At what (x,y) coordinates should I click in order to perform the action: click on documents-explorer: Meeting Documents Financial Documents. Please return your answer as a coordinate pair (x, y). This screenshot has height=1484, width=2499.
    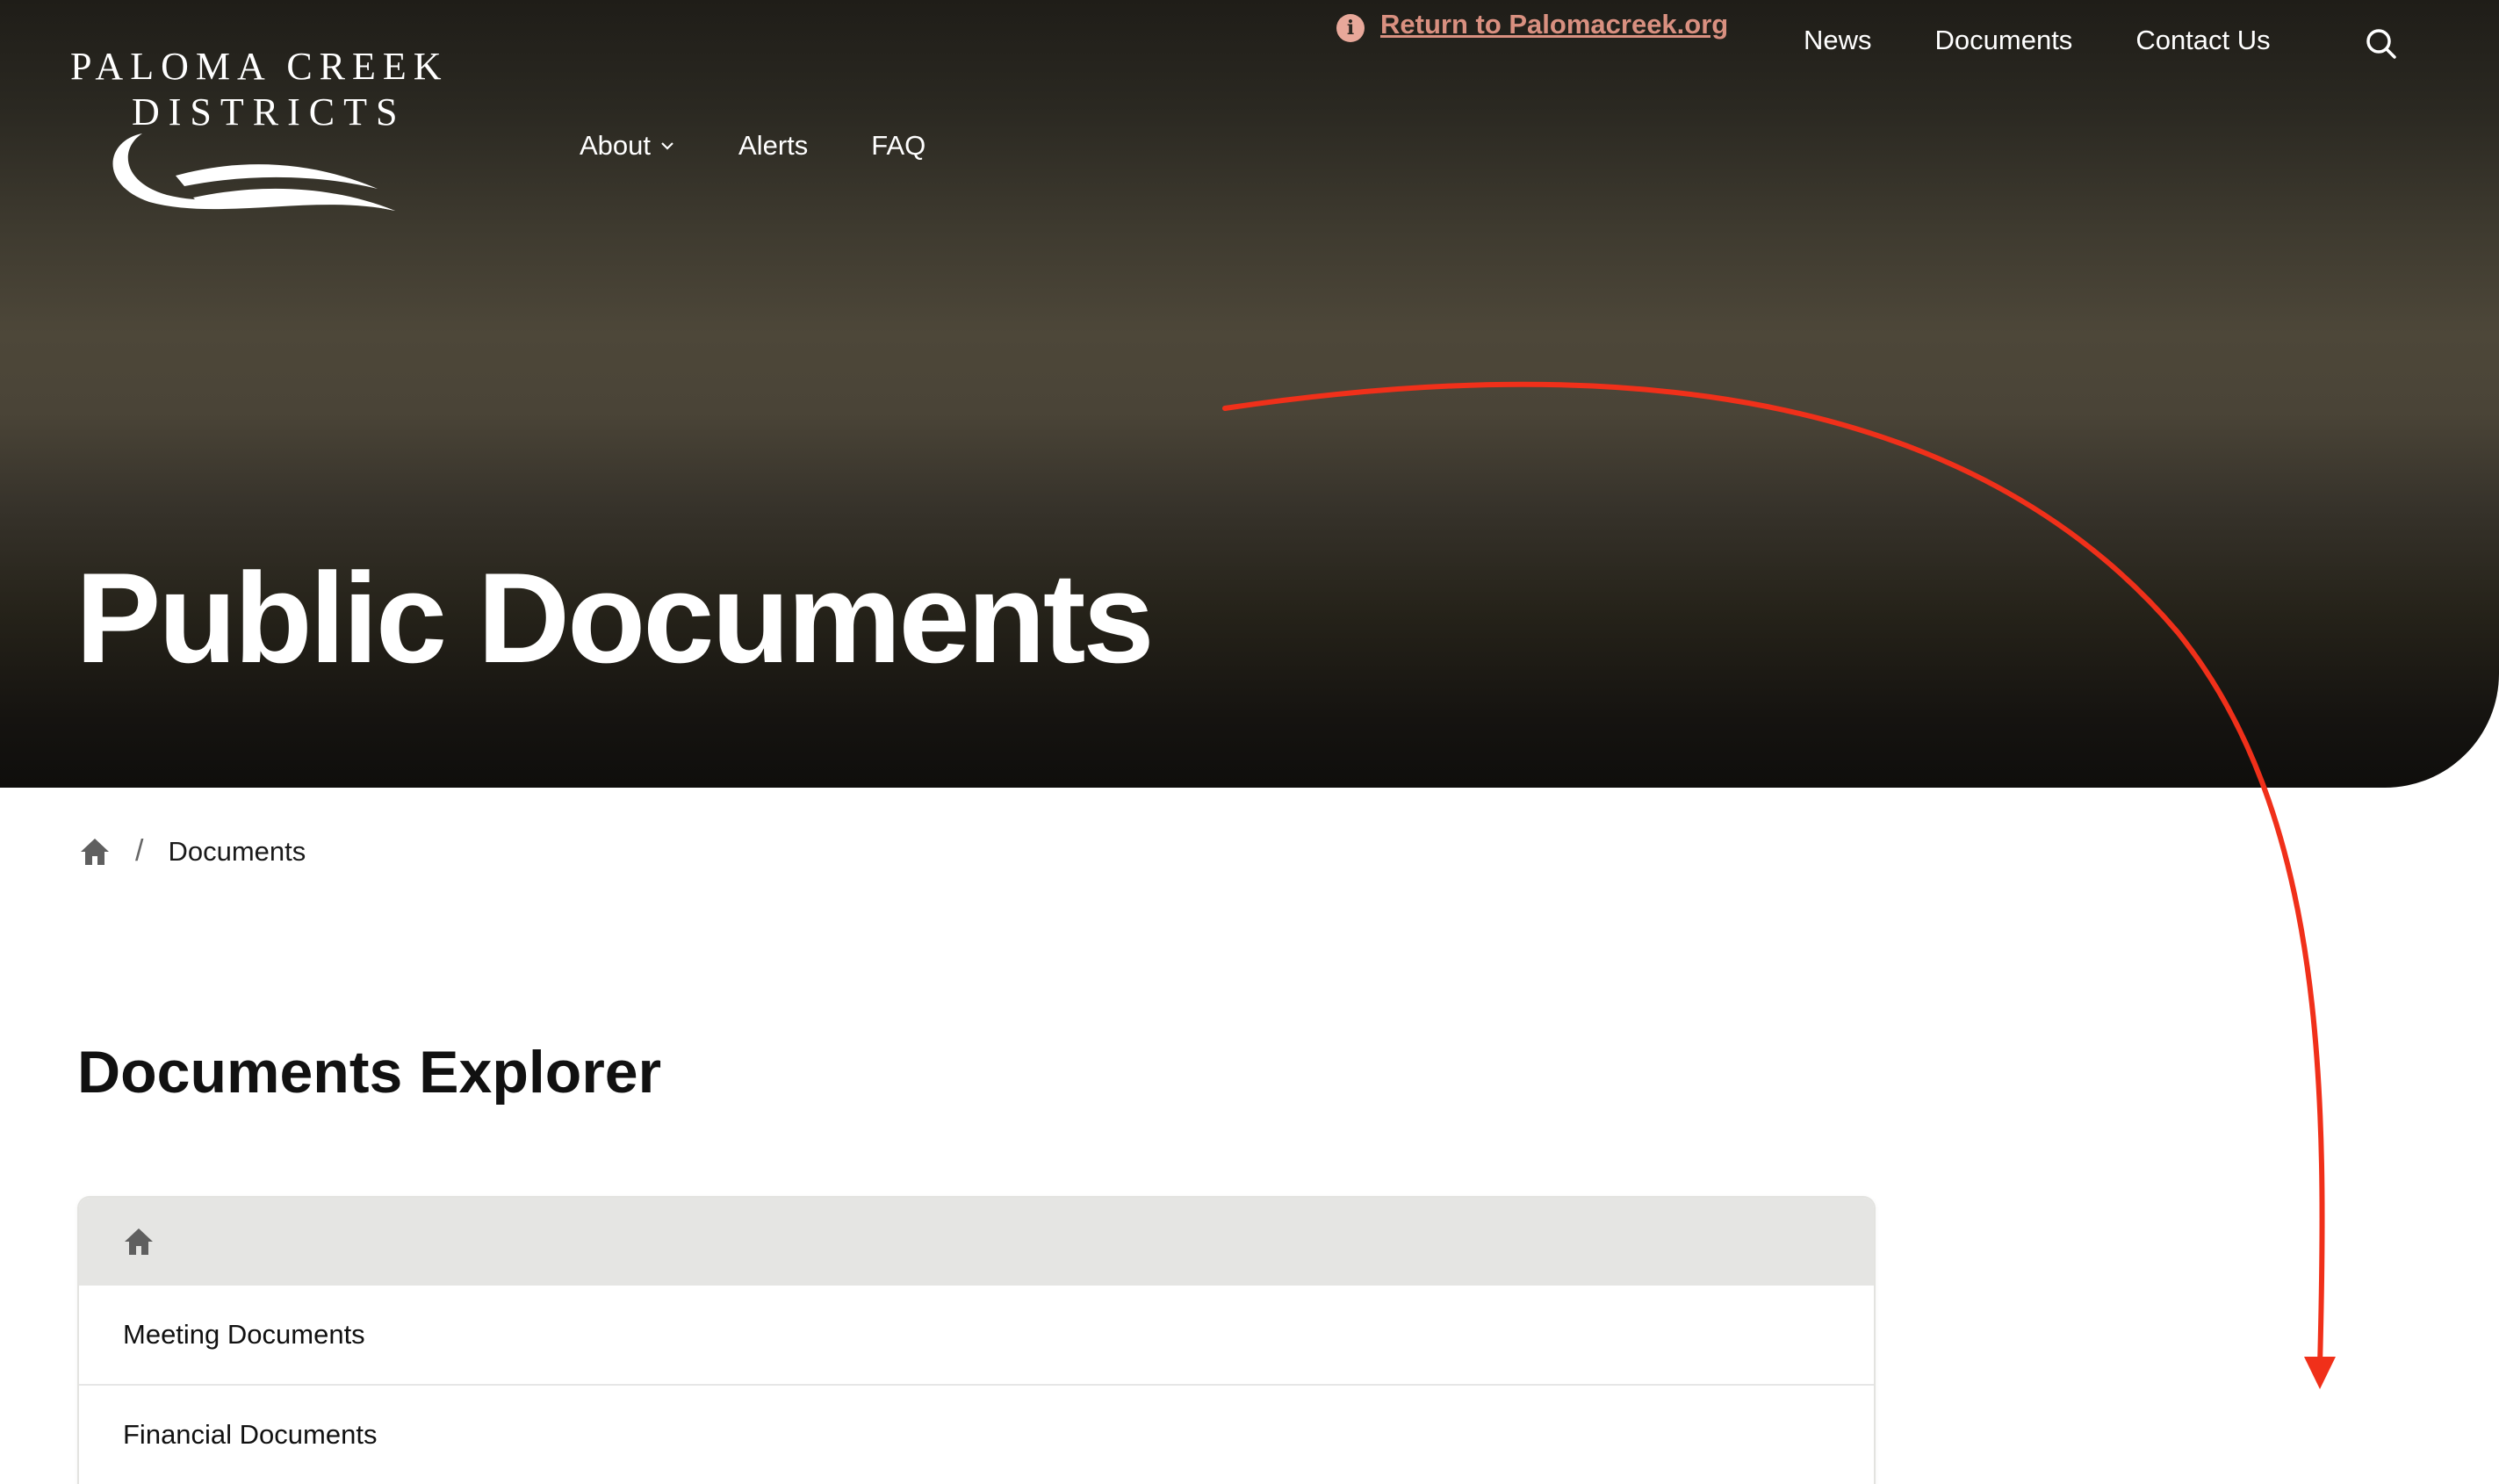
    Looking at the image, I should click on (976, 1340).